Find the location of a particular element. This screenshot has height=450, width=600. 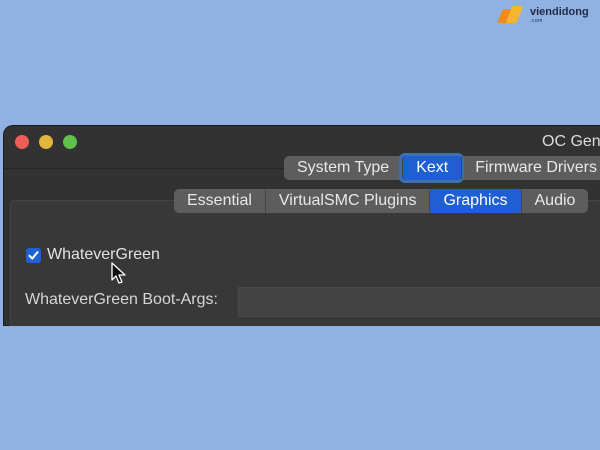

logo-name: viendidong is located at coordinates (559, 11).